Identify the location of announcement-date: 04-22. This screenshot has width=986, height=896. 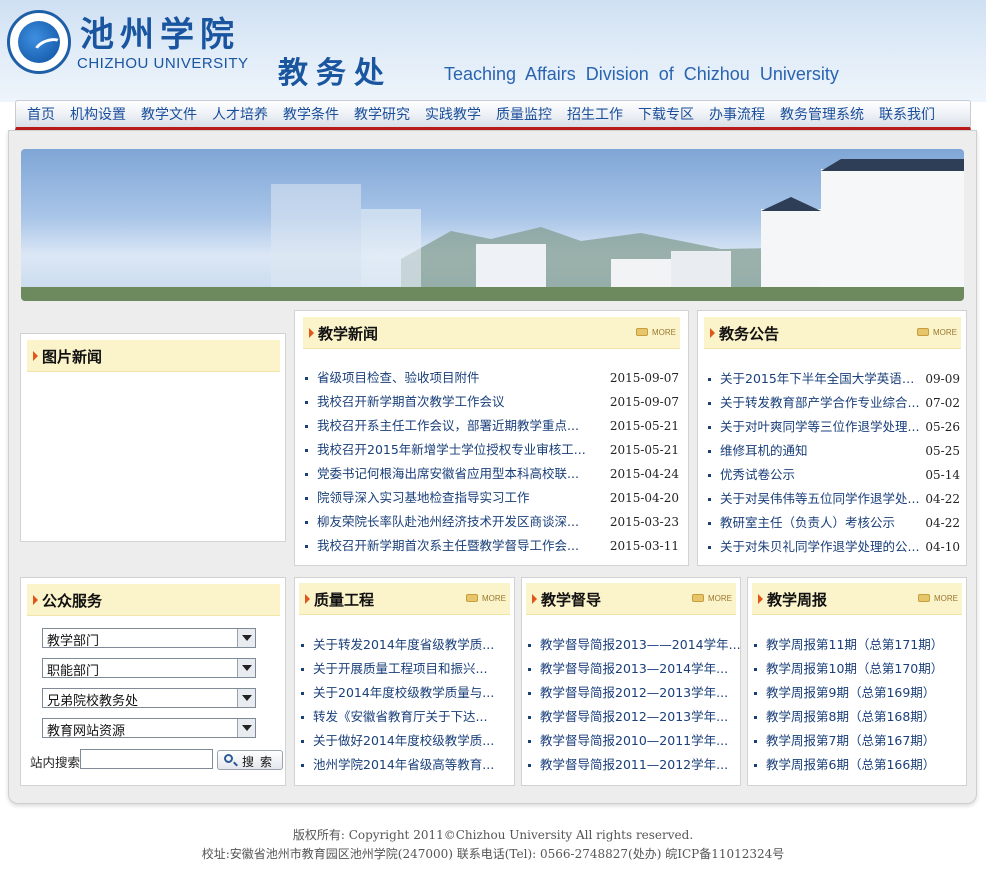
(942, 523).